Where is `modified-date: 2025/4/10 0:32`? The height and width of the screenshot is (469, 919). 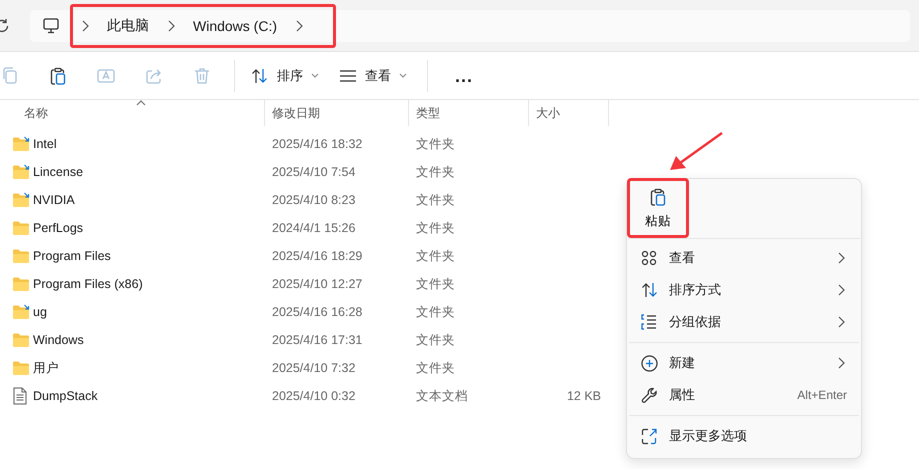
modified-date: 2025/4/10 0:32 is located at coordinates (314, 396).